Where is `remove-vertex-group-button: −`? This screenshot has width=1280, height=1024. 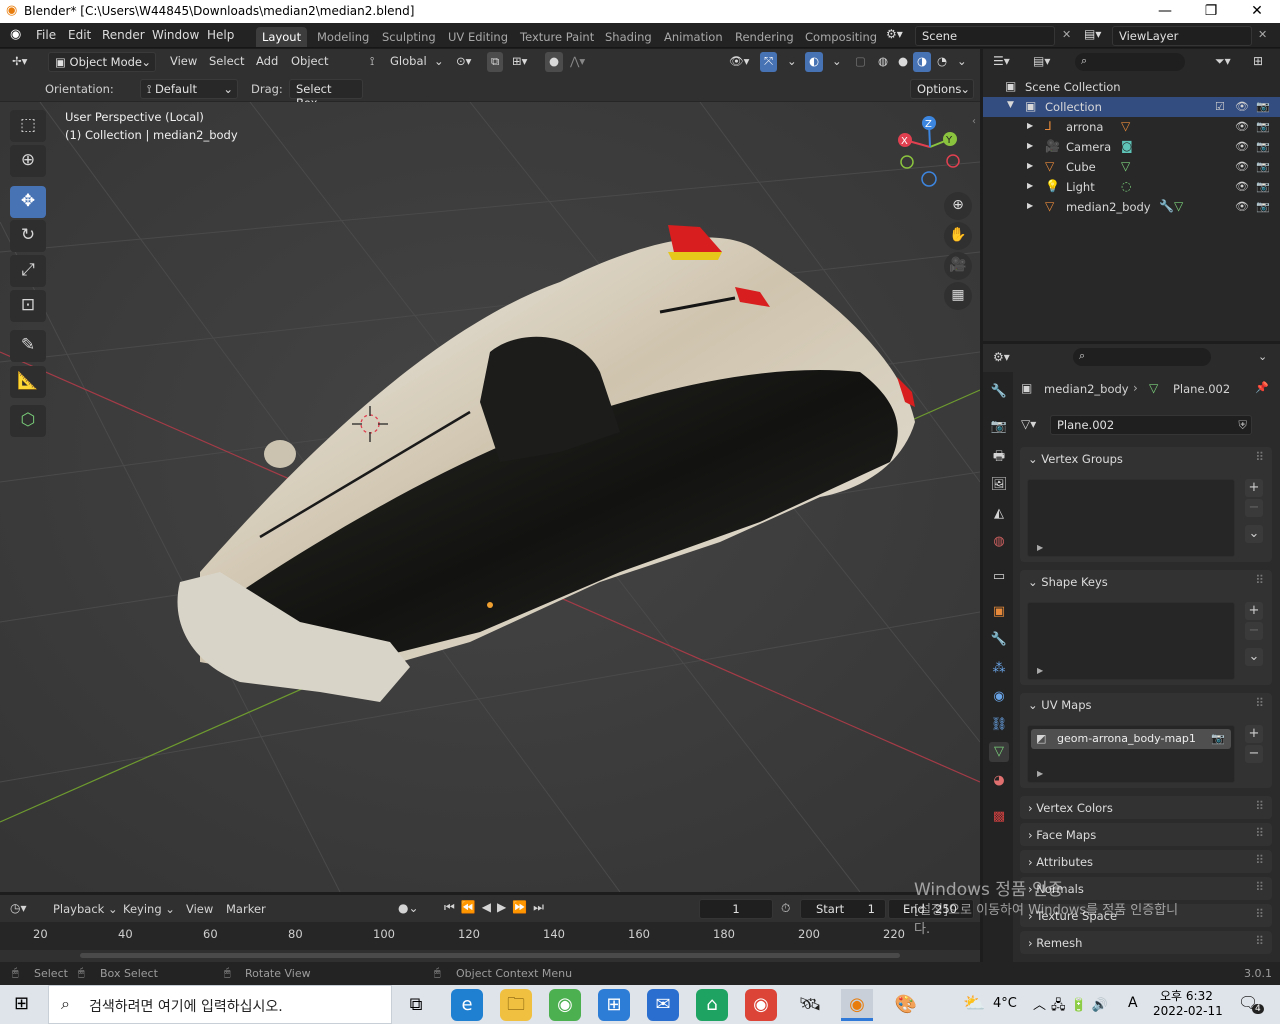
remove-vertex-group-button: − is located at coordinates (1254, 508).